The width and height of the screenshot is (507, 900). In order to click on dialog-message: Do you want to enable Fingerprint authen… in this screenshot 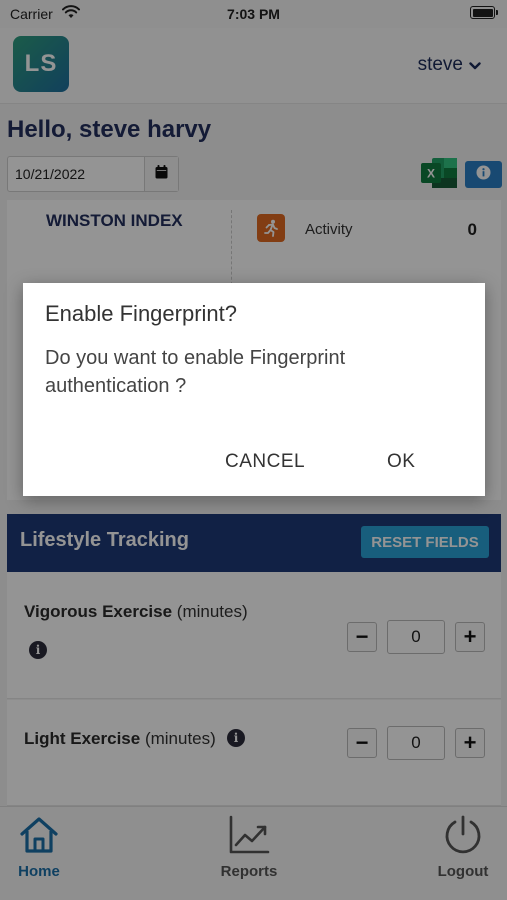, I will do `click(195, 372)`.